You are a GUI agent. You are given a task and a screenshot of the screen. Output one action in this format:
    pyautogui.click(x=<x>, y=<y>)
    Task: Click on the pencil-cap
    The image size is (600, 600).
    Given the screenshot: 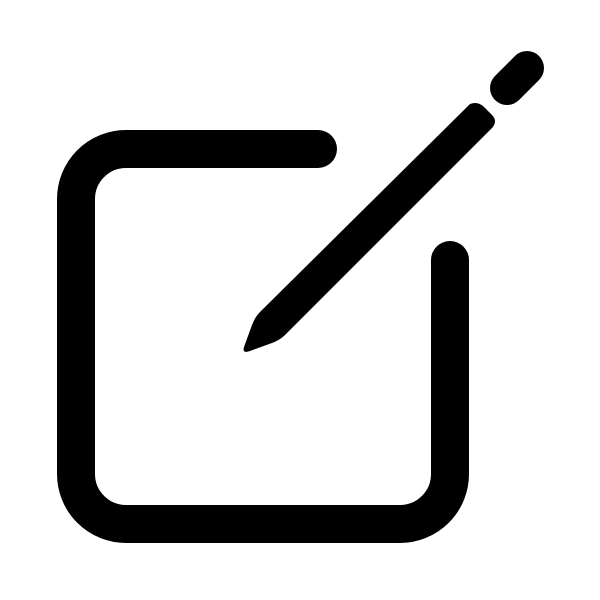 What is the action you would take?
    pyautogui.click(x=517, y=78)
    